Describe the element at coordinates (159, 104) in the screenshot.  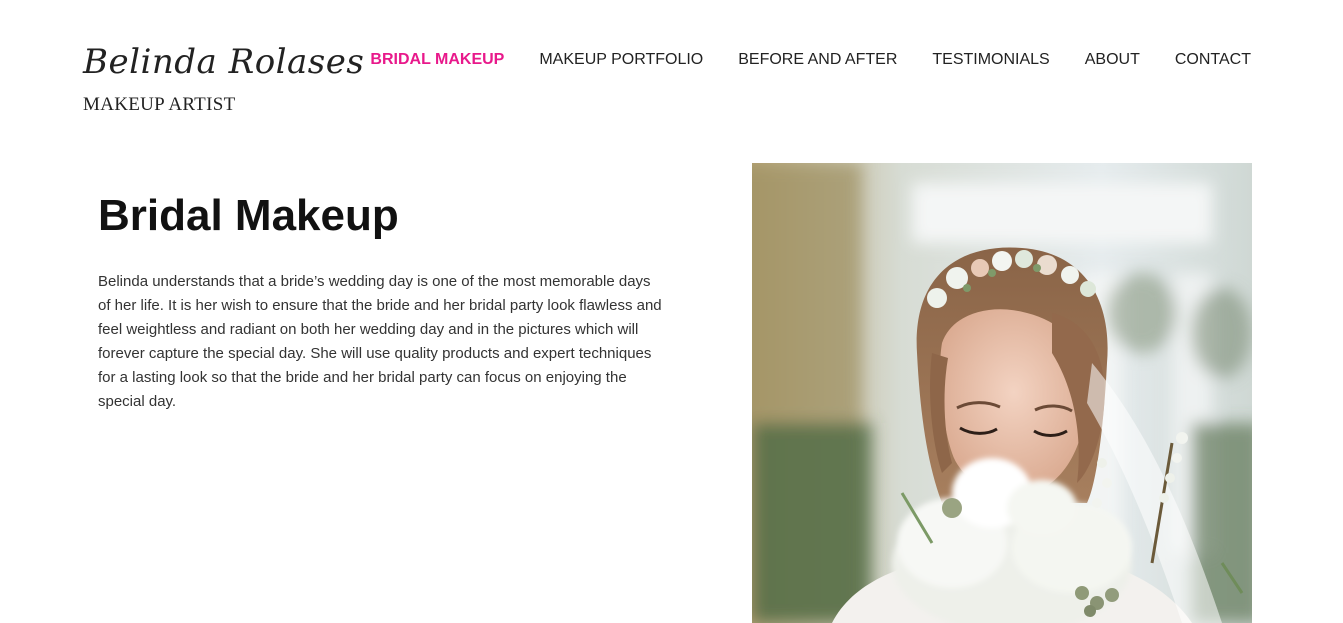
I see `logo-subtitle: MAKEUP ARTIST` at that location.